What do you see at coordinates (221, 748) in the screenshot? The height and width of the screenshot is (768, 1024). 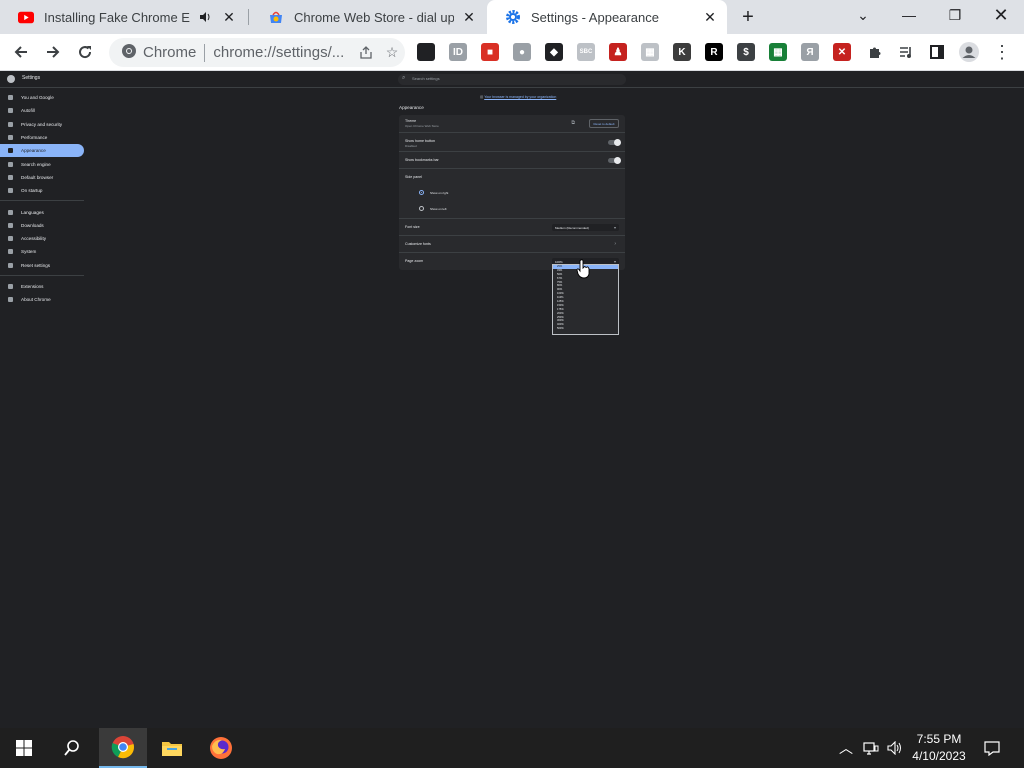 I see `firefox-icon` at bounding box center [221, 748].